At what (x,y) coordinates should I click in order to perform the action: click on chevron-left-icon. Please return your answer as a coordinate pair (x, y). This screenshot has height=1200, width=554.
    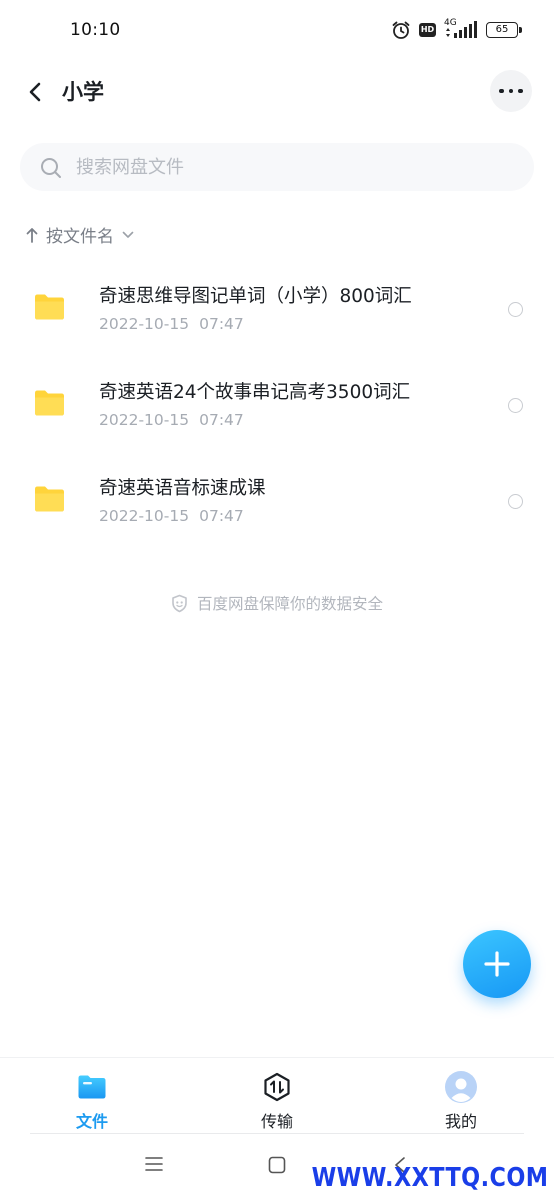
    Looking at the image, I should click on (35, 92).